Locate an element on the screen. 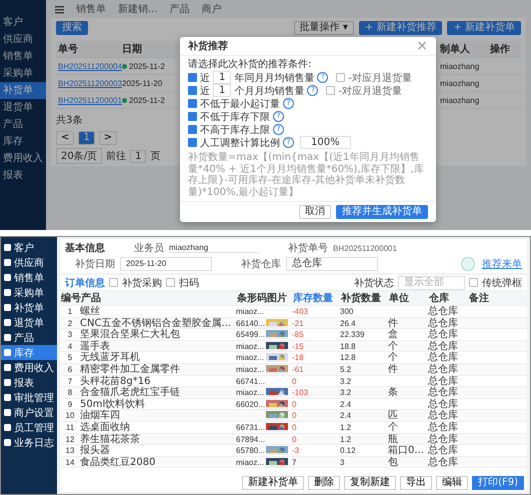 This screenshot has height=495, width=531. date-field: 2025-11-20 is located at coordinates (166, 264).